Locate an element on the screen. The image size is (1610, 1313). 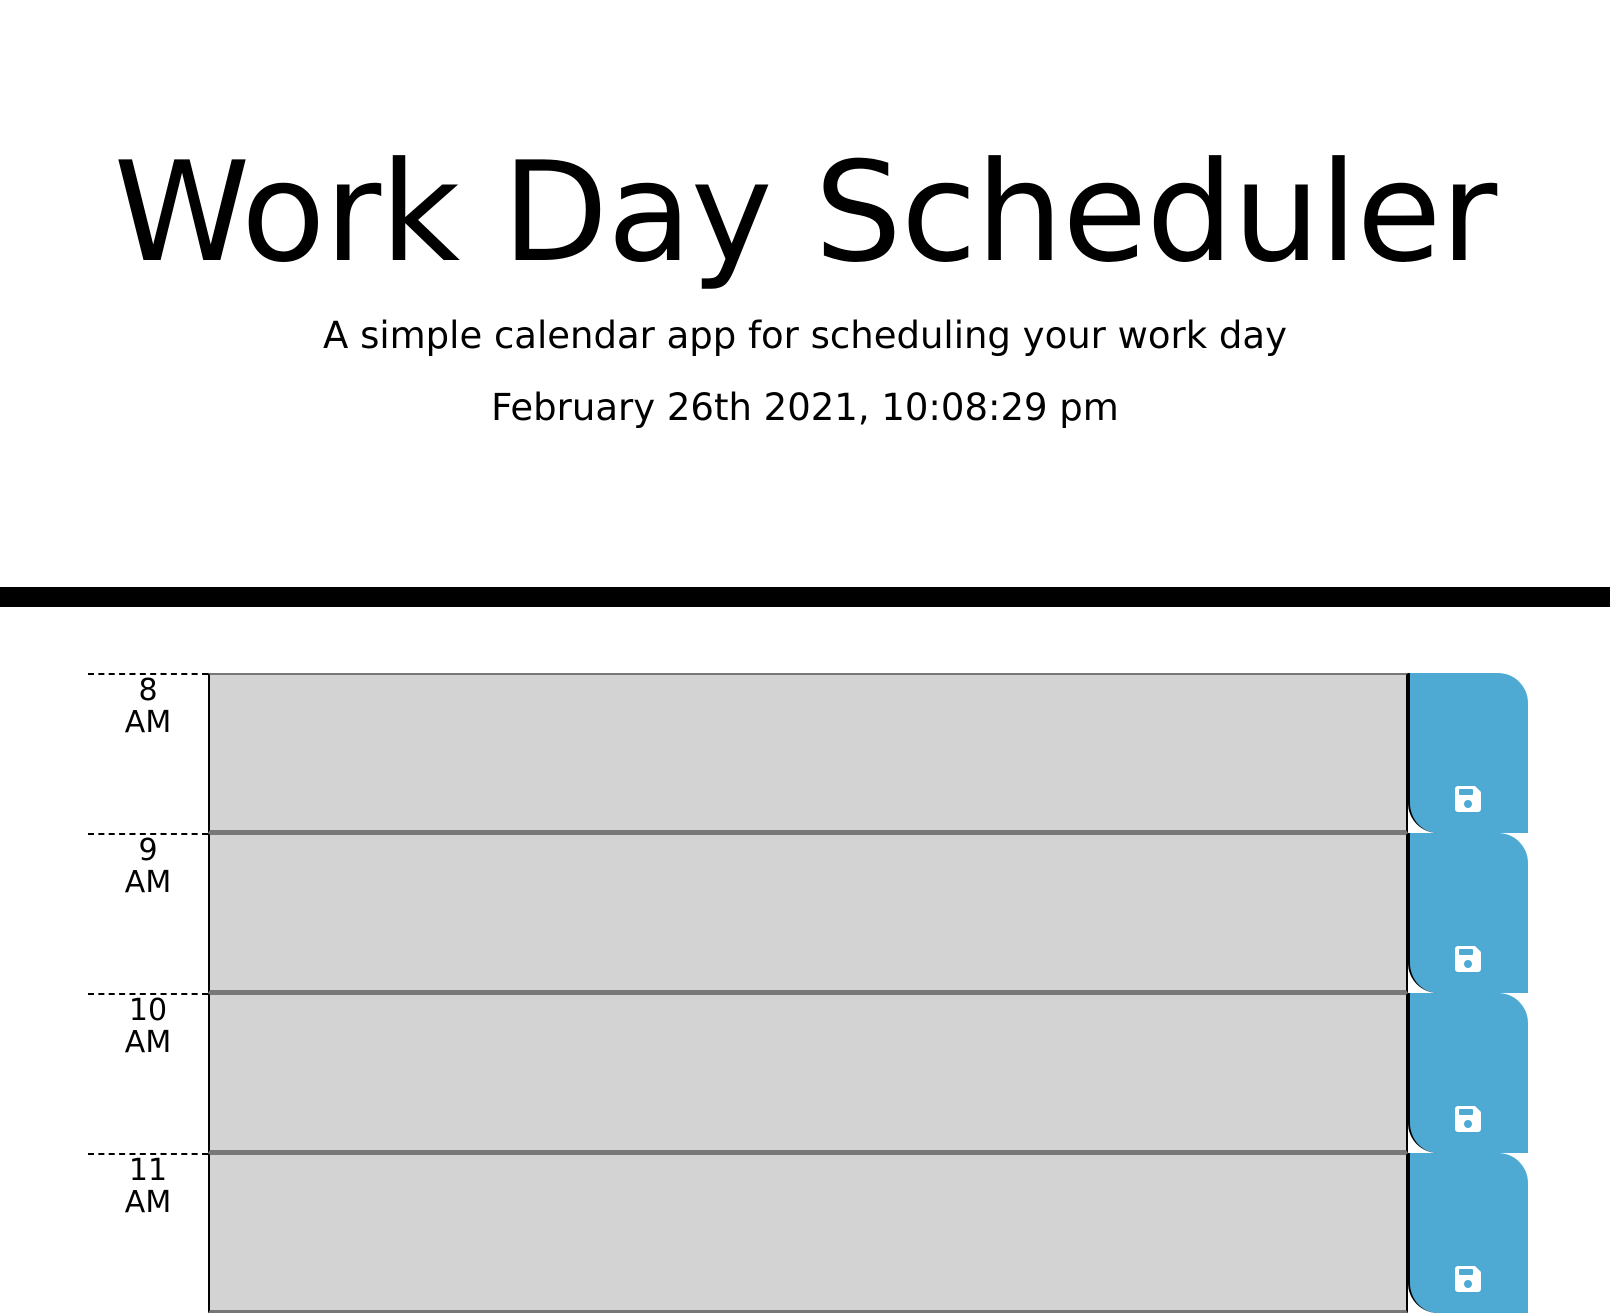
hour-label: 11 AM is located at coordinates (148, 1233).